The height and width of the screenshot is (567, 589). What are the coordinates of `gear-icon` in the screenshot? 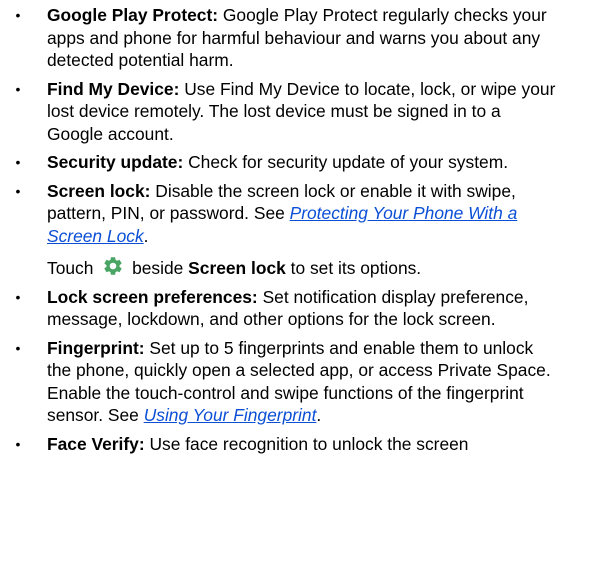 It's located at (113, 266).